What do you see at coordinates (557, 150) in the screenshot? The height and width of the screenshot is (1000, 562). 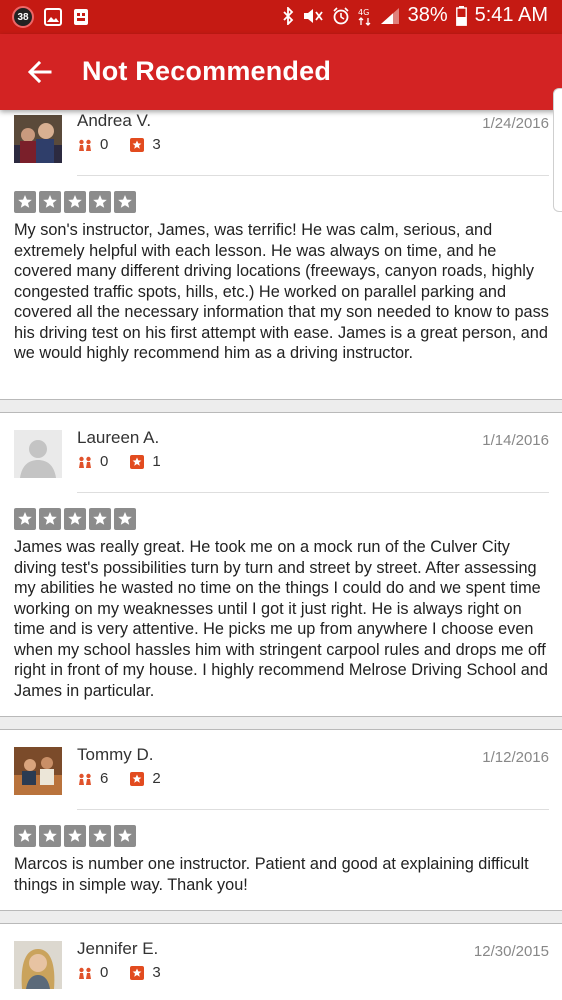 I see `scrollbar` at bounding box center [557, 150].